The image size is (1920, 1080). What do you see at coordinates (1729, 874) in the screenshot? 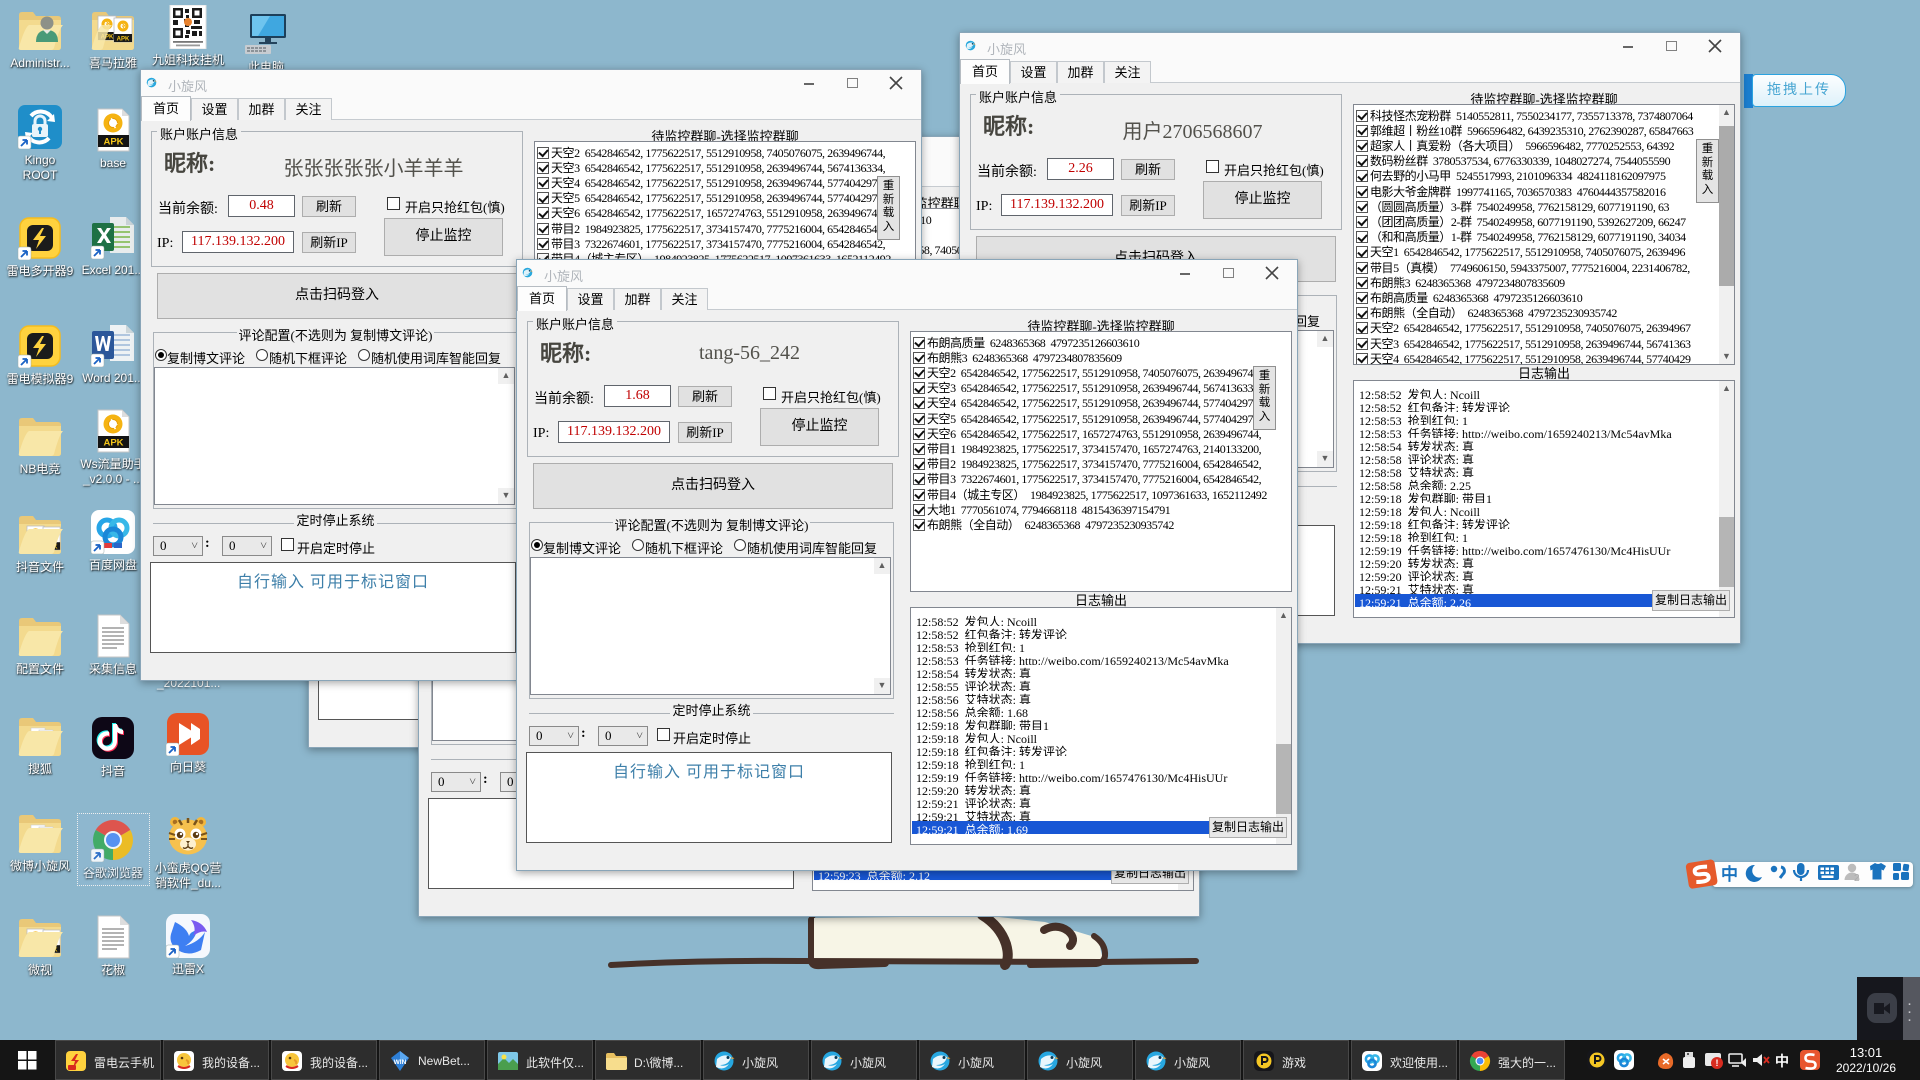
I see `svg-text: 中` at bounding box center [1729, 874].